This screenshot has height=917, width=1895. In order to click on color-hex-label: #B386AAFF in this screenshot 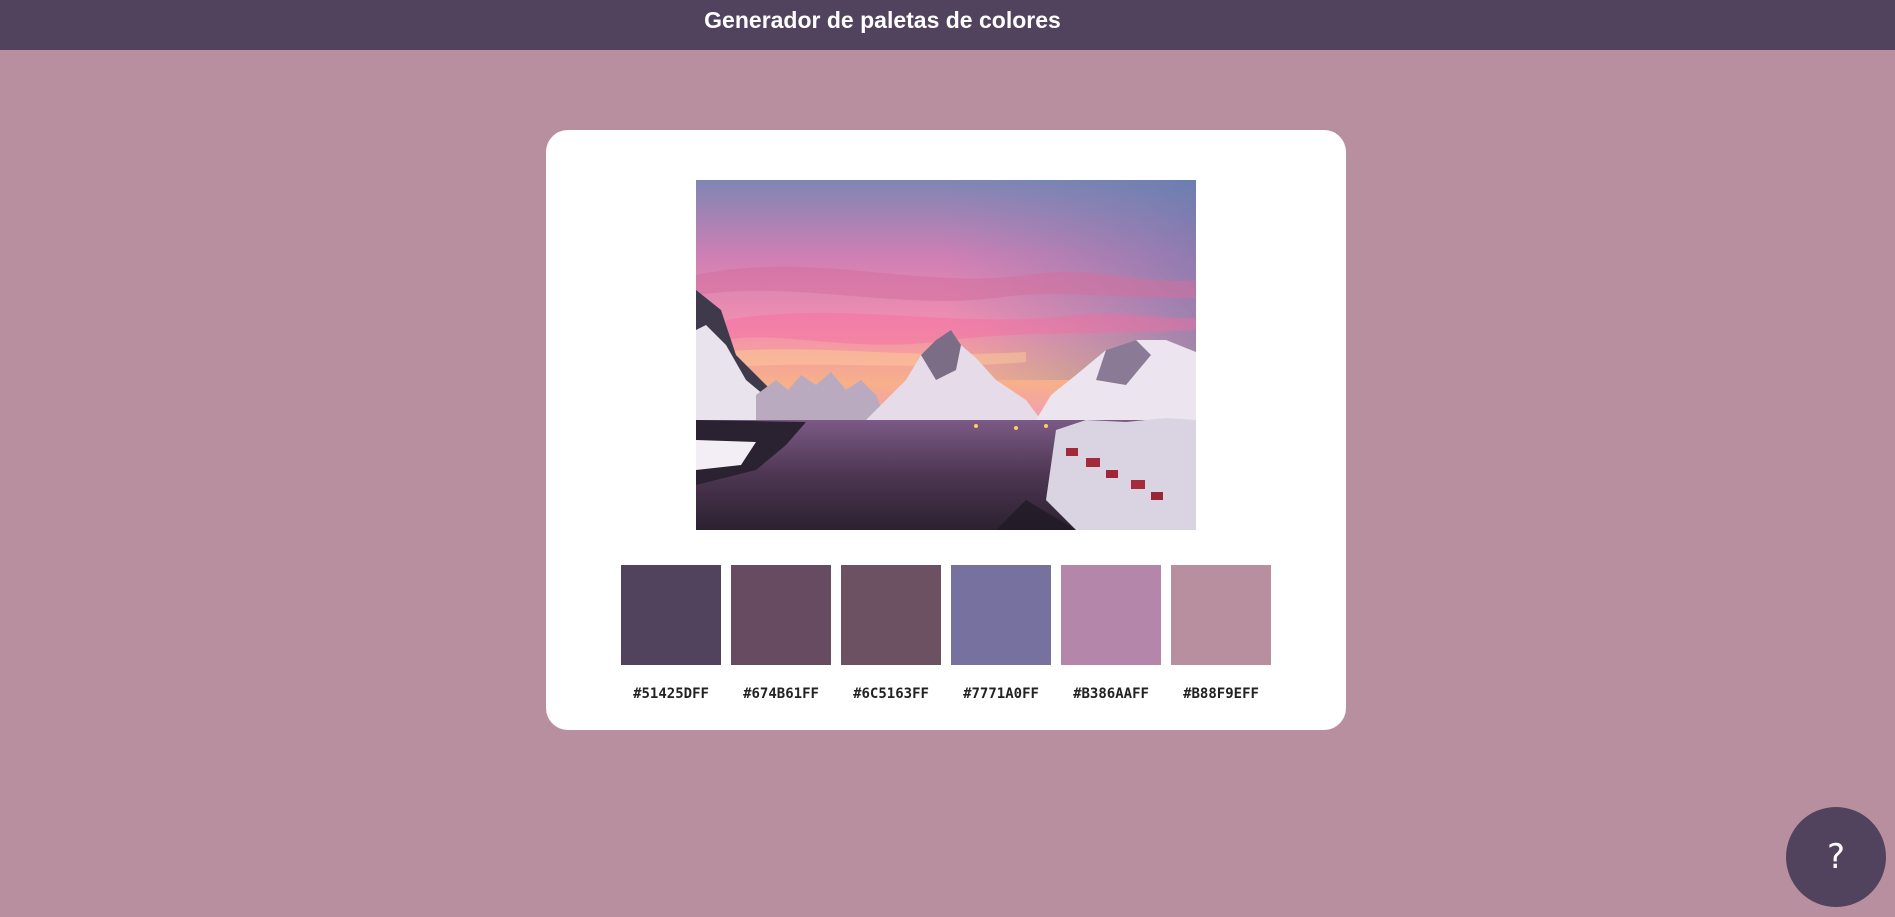, I will do `click(1111, 694)`.